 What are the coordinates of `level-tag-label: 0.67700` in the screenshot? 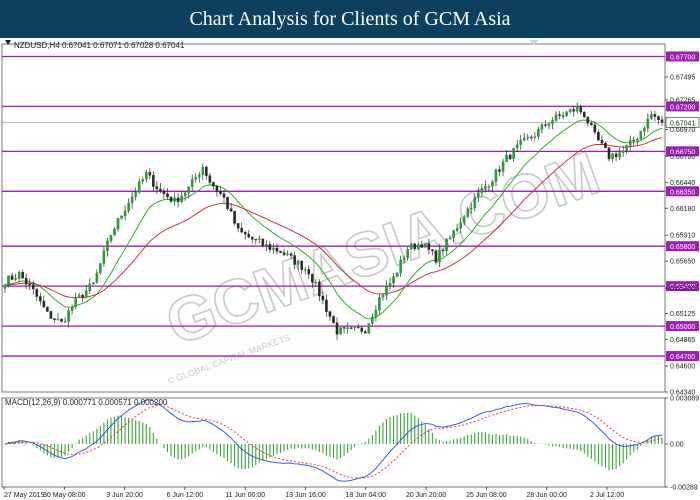 It's located at (682, 57).